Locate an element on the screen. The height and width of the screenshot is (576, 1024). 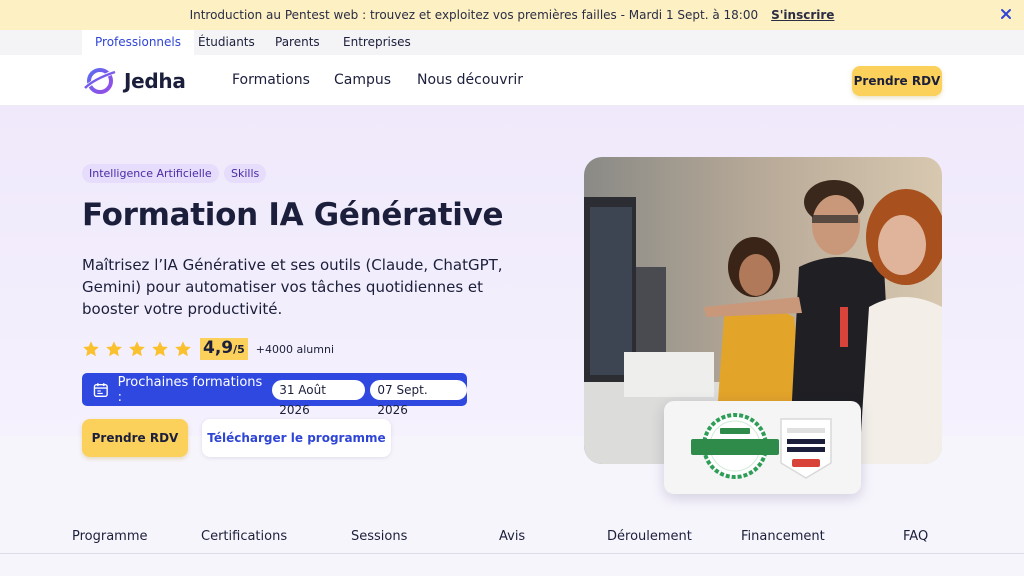
section-tab-financement: Financement is located at coordinates (783, 536).